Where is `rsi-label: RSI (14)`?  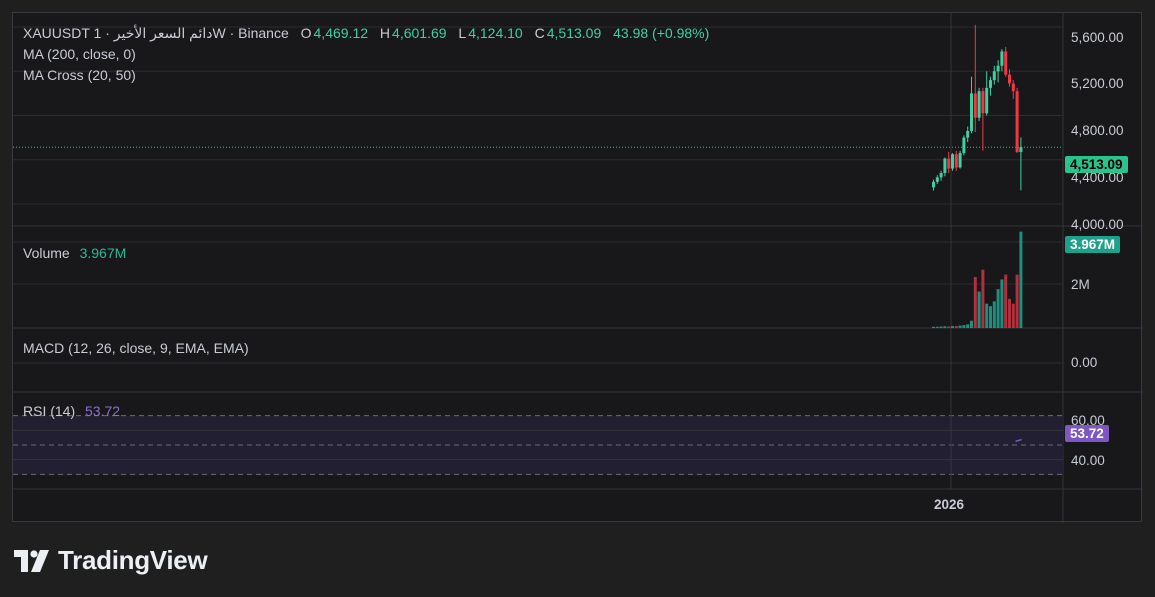
rsi-label: RSI (14) is located at coordinates (49, 411).